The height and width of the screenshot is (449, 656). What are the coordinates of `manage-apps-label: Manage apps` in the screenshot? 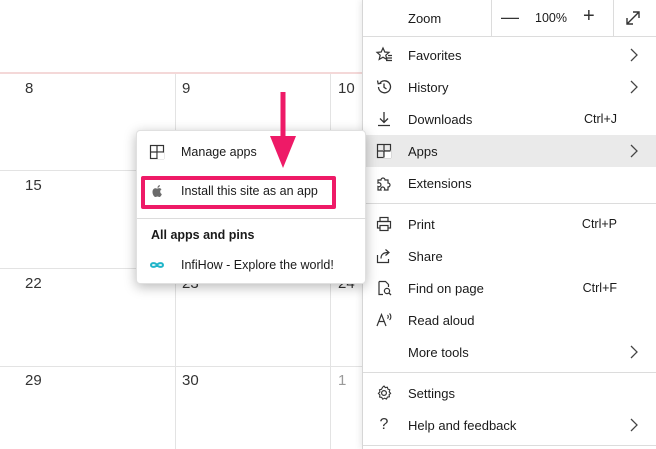 It's located at (219, 152).